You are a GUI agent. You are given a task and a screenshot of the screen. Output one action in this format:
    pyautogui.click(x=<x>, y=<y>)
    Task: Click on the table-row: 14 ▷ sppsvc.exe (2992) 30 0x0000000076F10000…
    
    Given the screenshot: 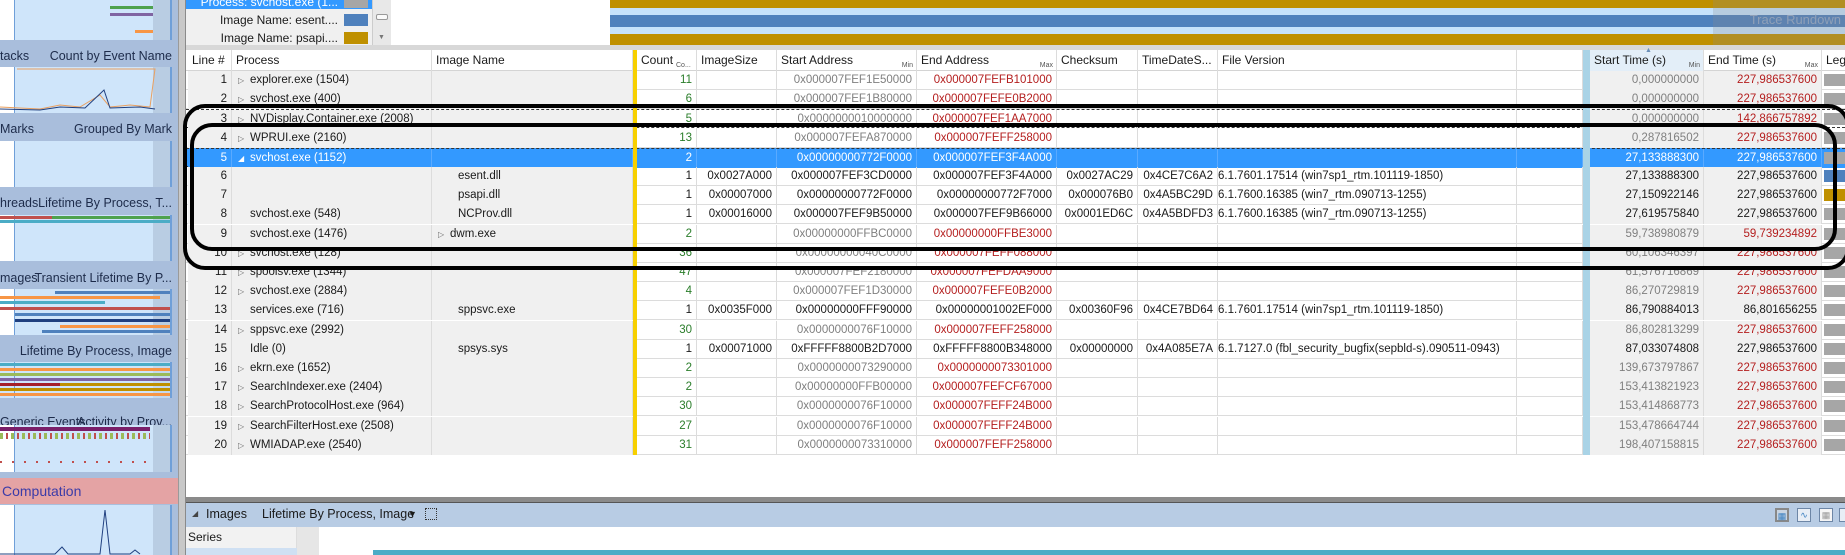 What is the action you would take?
    pyautogui.click(x=1015, y=330)
    